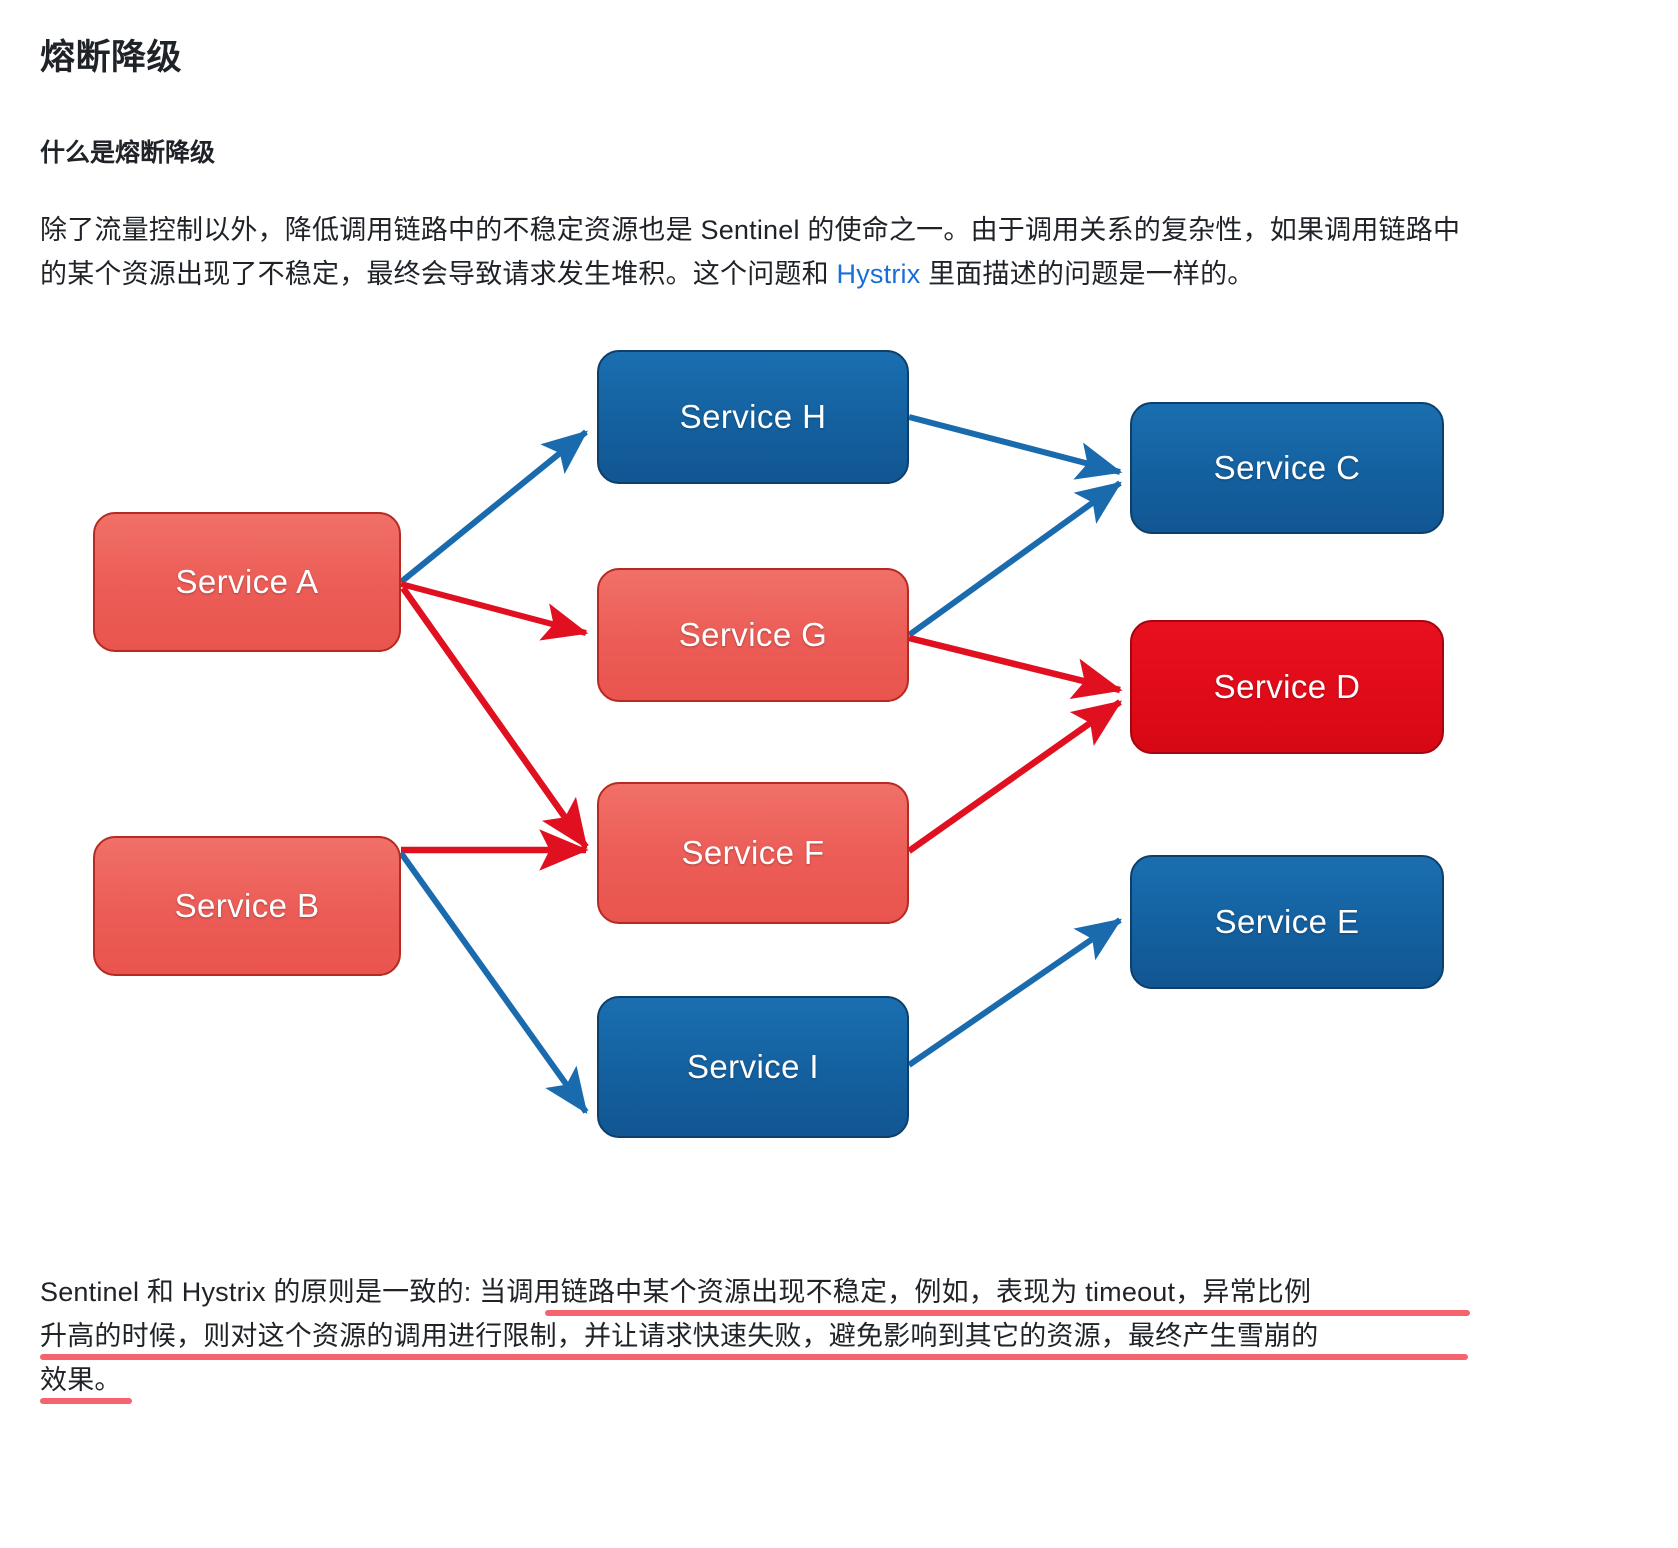 This screenshot has height=1548, width=1678. I want to click on node-label-service-d: Service D, so click(1287, 687).